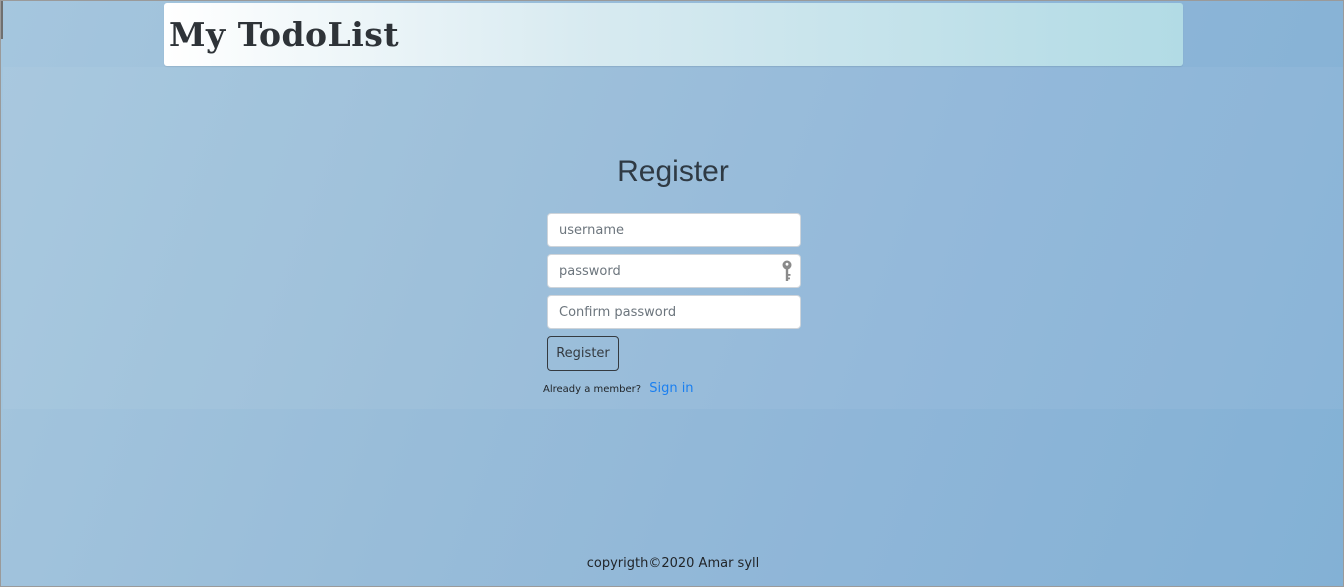 The height and width of the screenshot is (587, 1344). Describe the element at coordinates (673, 171) in the screenshot. I see `page-title: Register` at that location.